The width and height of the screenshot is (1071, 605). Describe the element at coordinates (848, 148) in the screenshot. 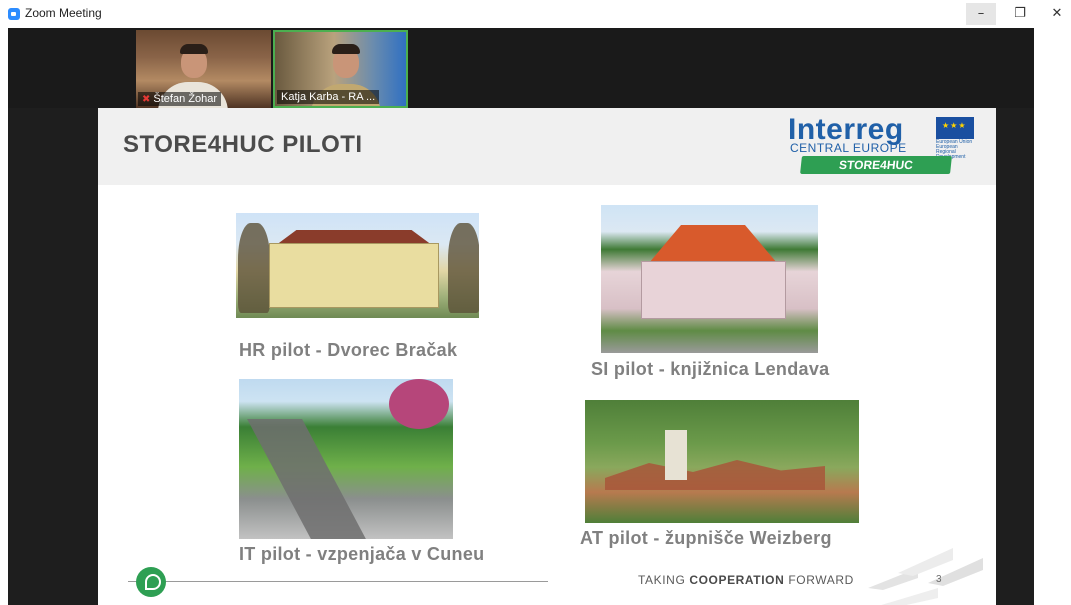

I see `central-europe-text: CENTRAL EUROPE` at that location.